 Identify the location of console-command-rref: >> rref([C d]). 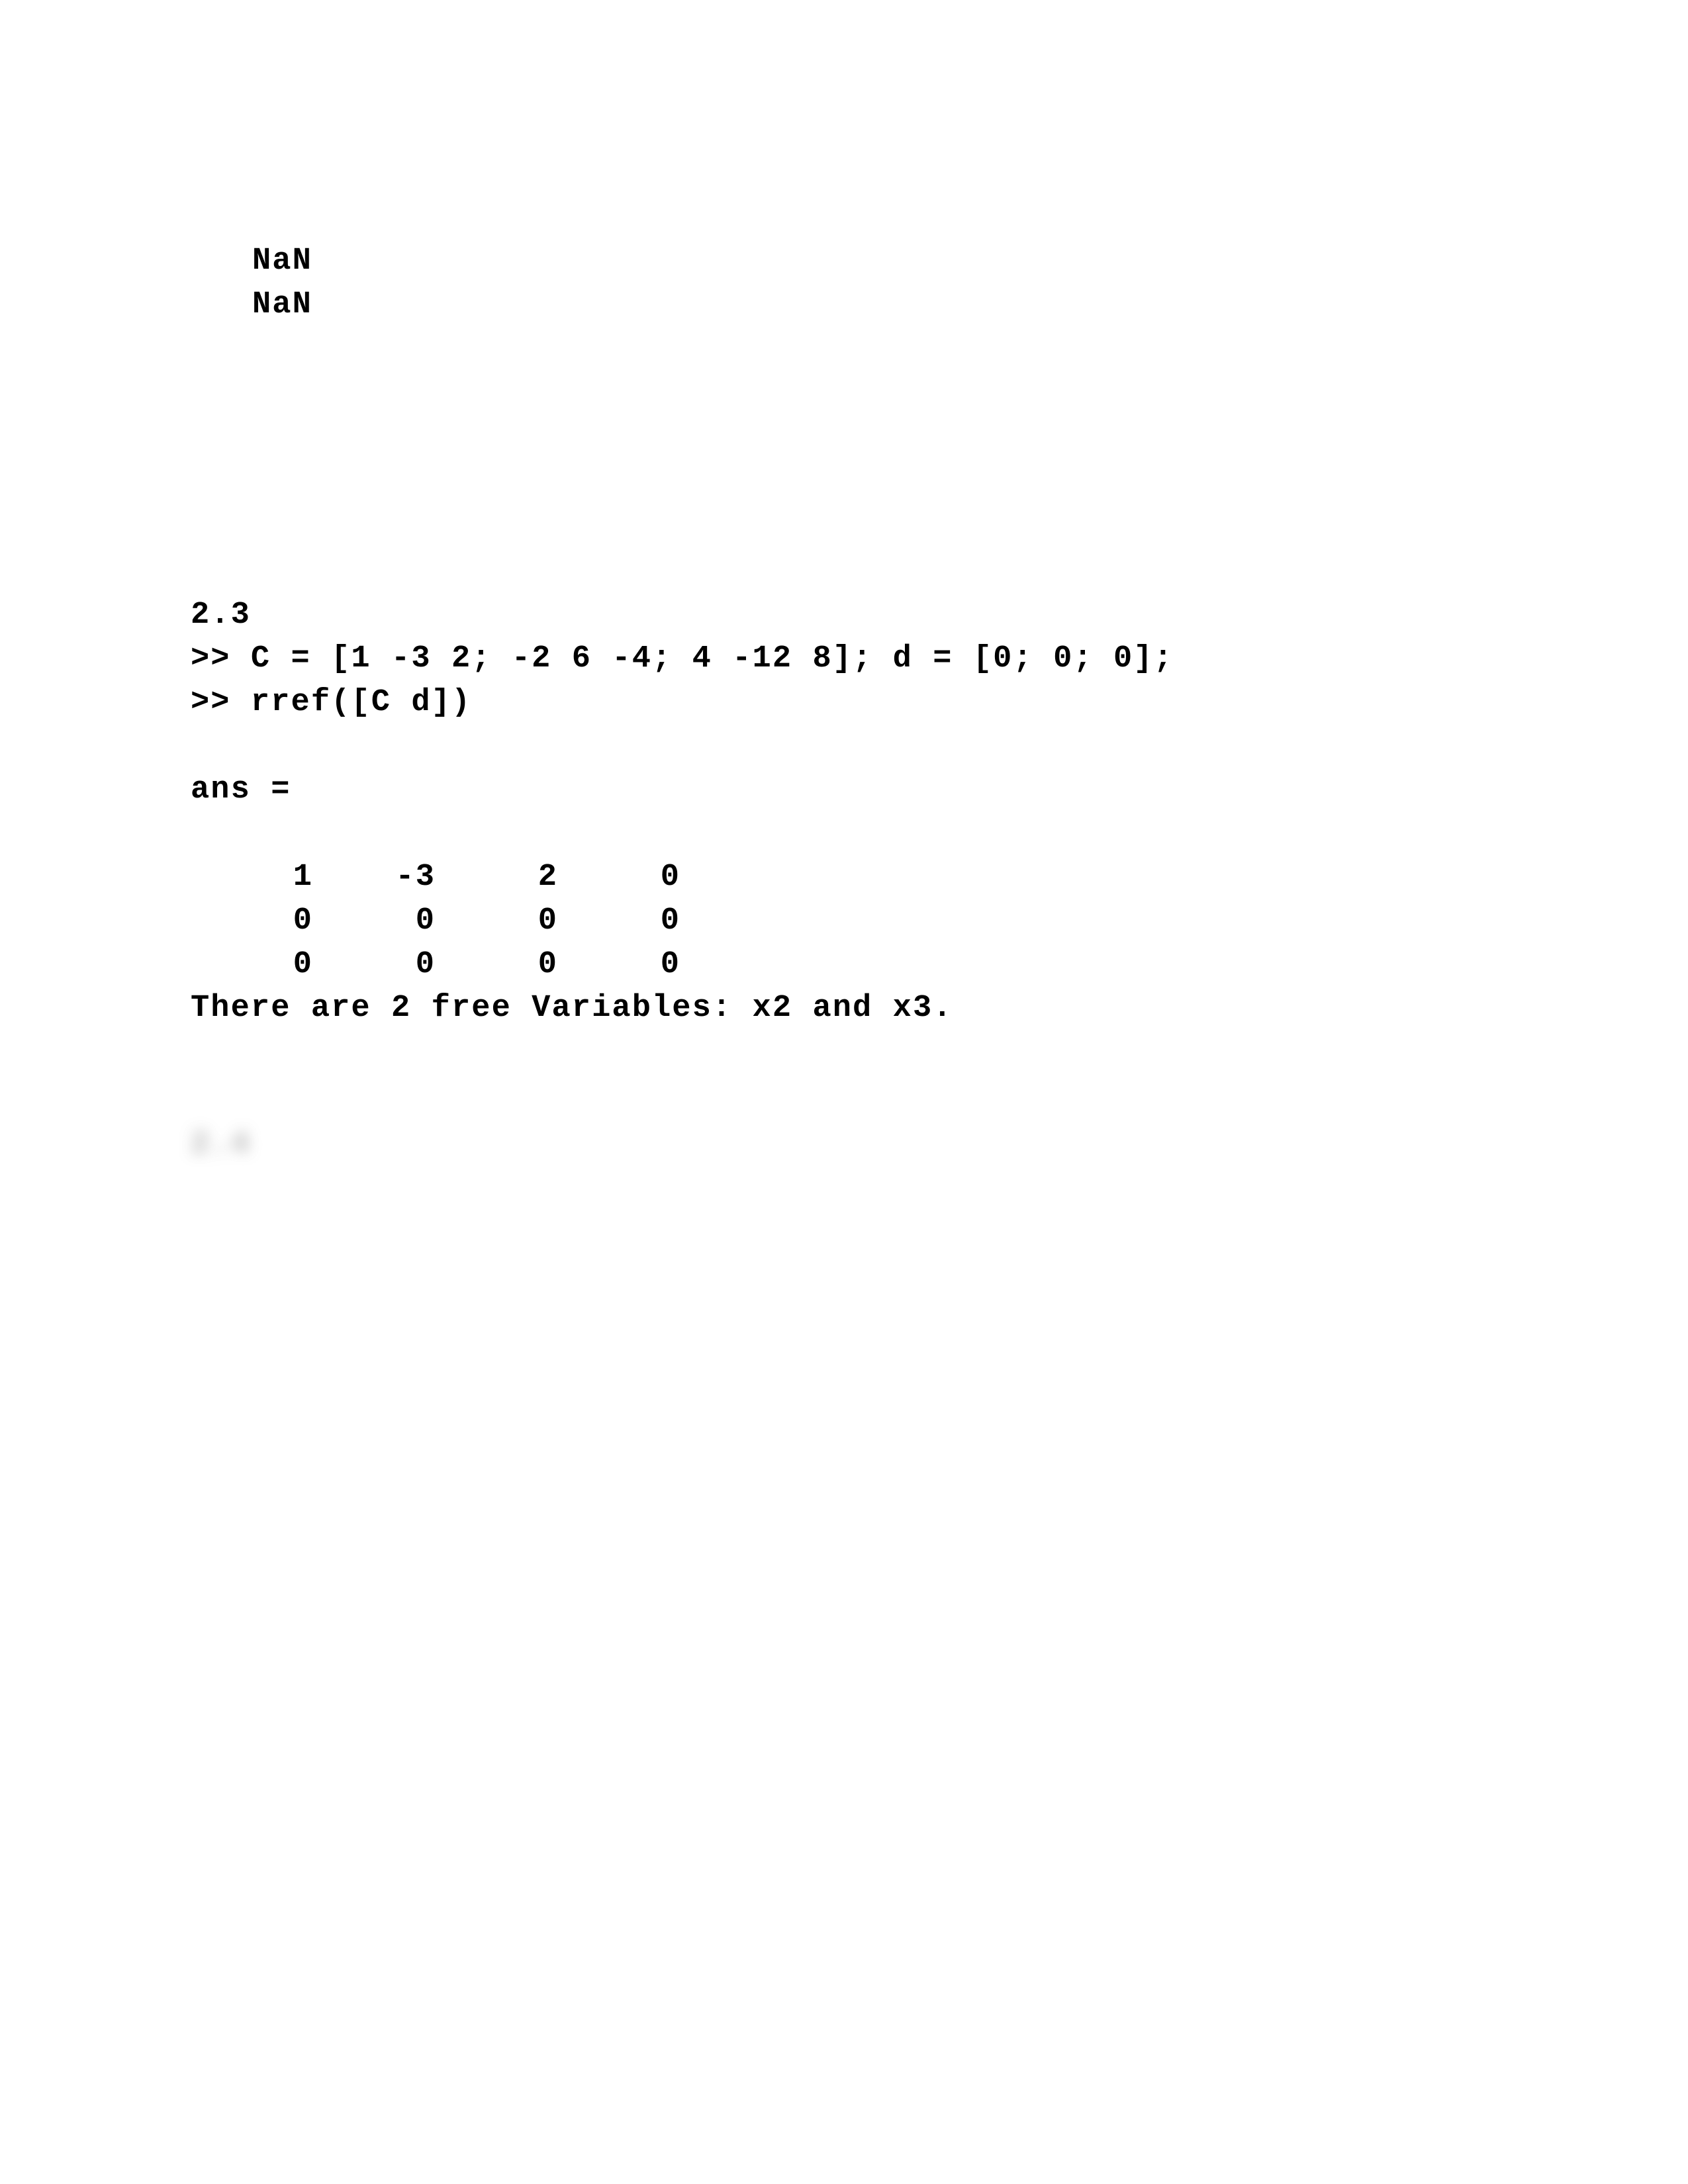
(331, 702).